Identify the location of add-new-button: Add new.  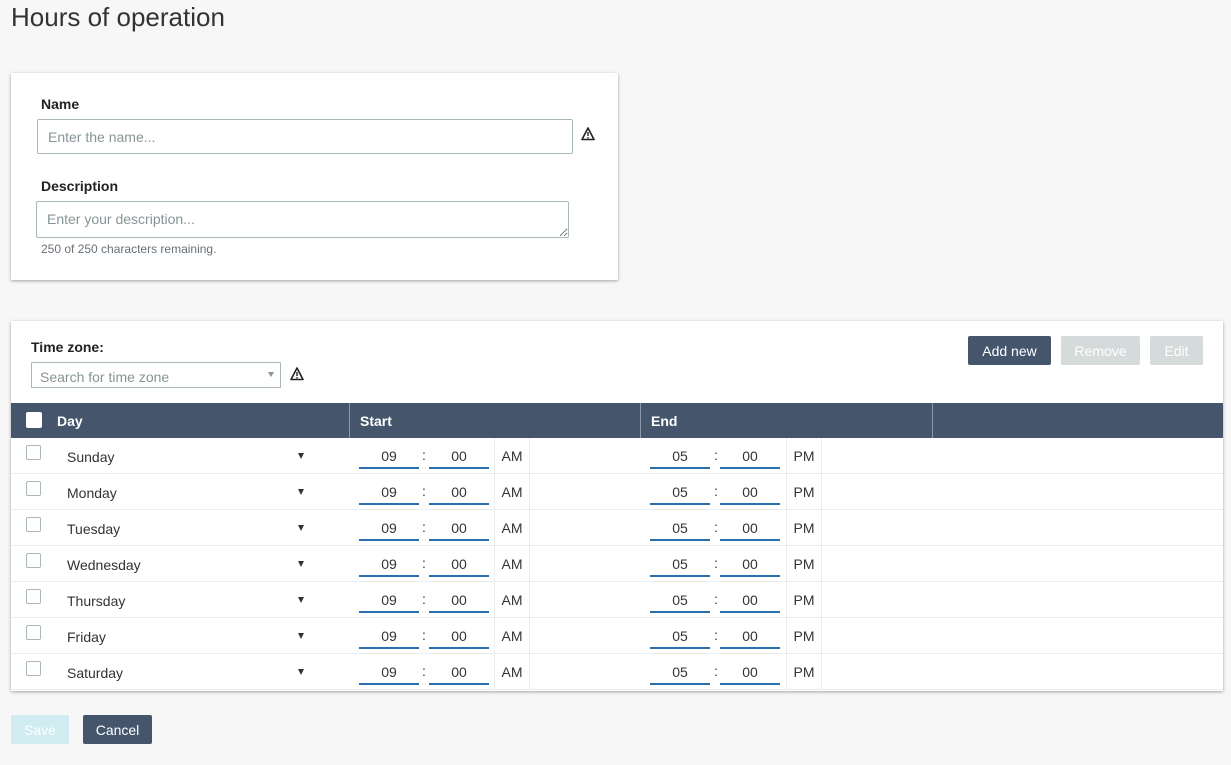
(1009, 350).